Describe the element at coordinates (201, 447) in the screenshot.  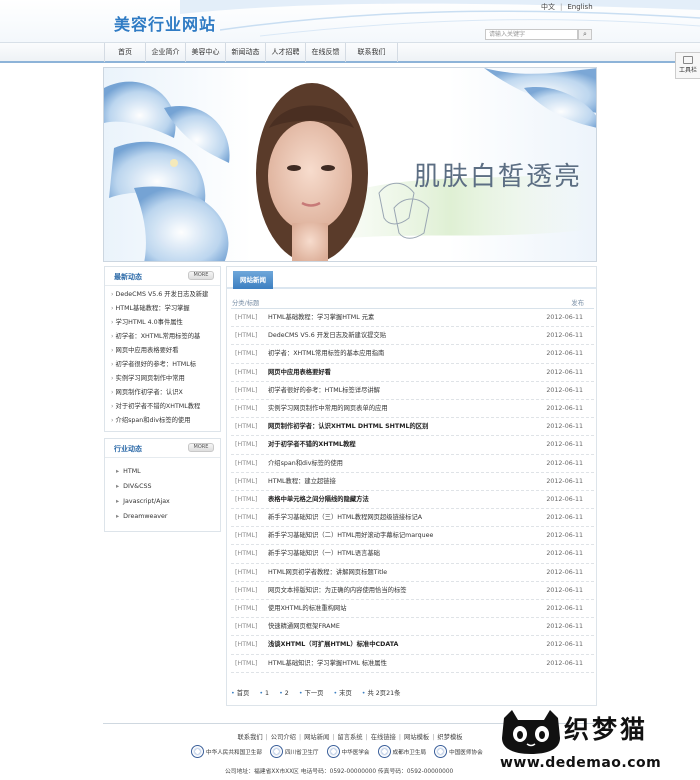
I see `industry-more-button: MORE` at that location.